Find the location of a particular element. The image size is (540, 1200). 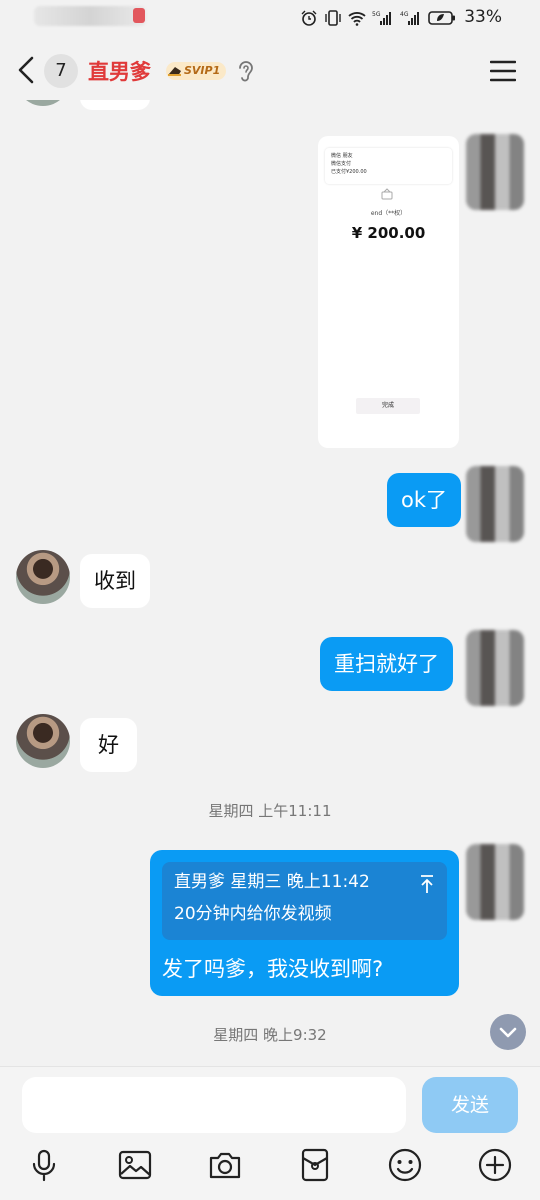

scroll-to-bottom-button is located at coordinates (508, 1032).